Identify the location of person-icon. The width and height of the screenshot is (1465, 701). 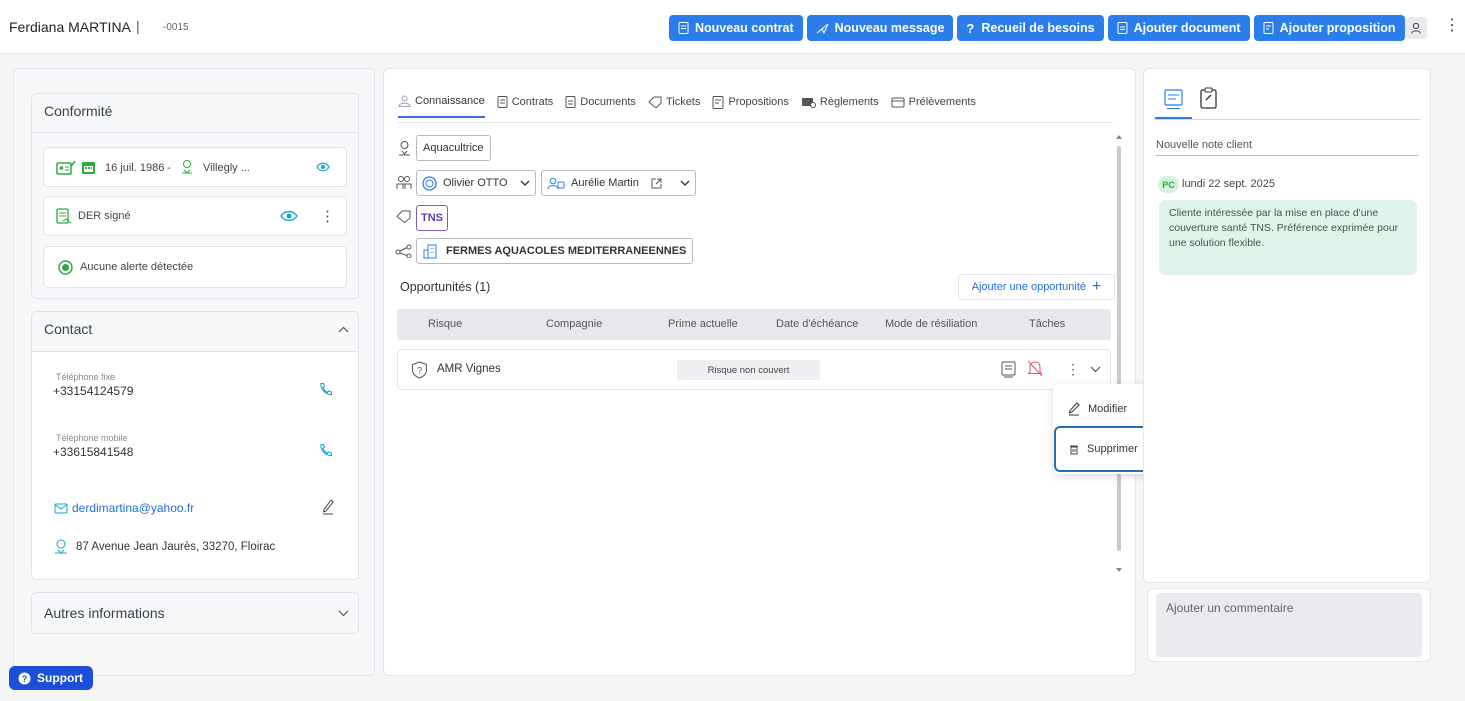
(404, 101).